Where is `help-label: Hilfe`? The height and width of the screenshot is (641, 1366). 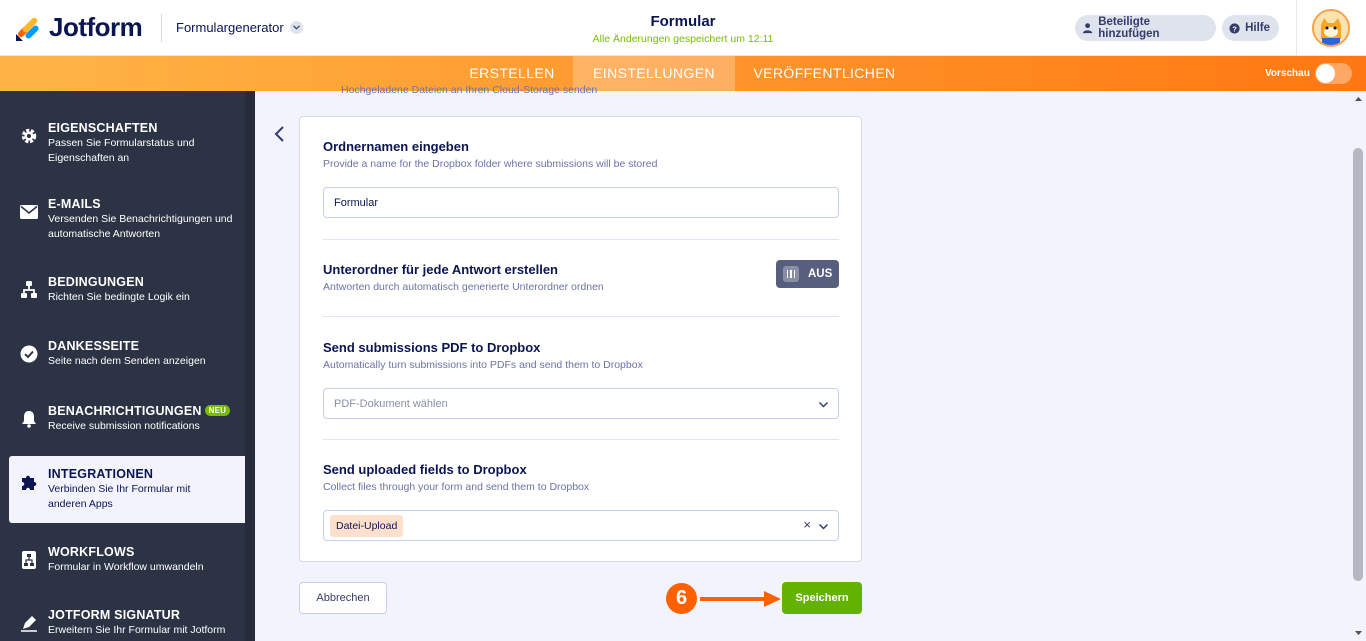 help-label: Hilfe is located at coordinates (1257, 28).